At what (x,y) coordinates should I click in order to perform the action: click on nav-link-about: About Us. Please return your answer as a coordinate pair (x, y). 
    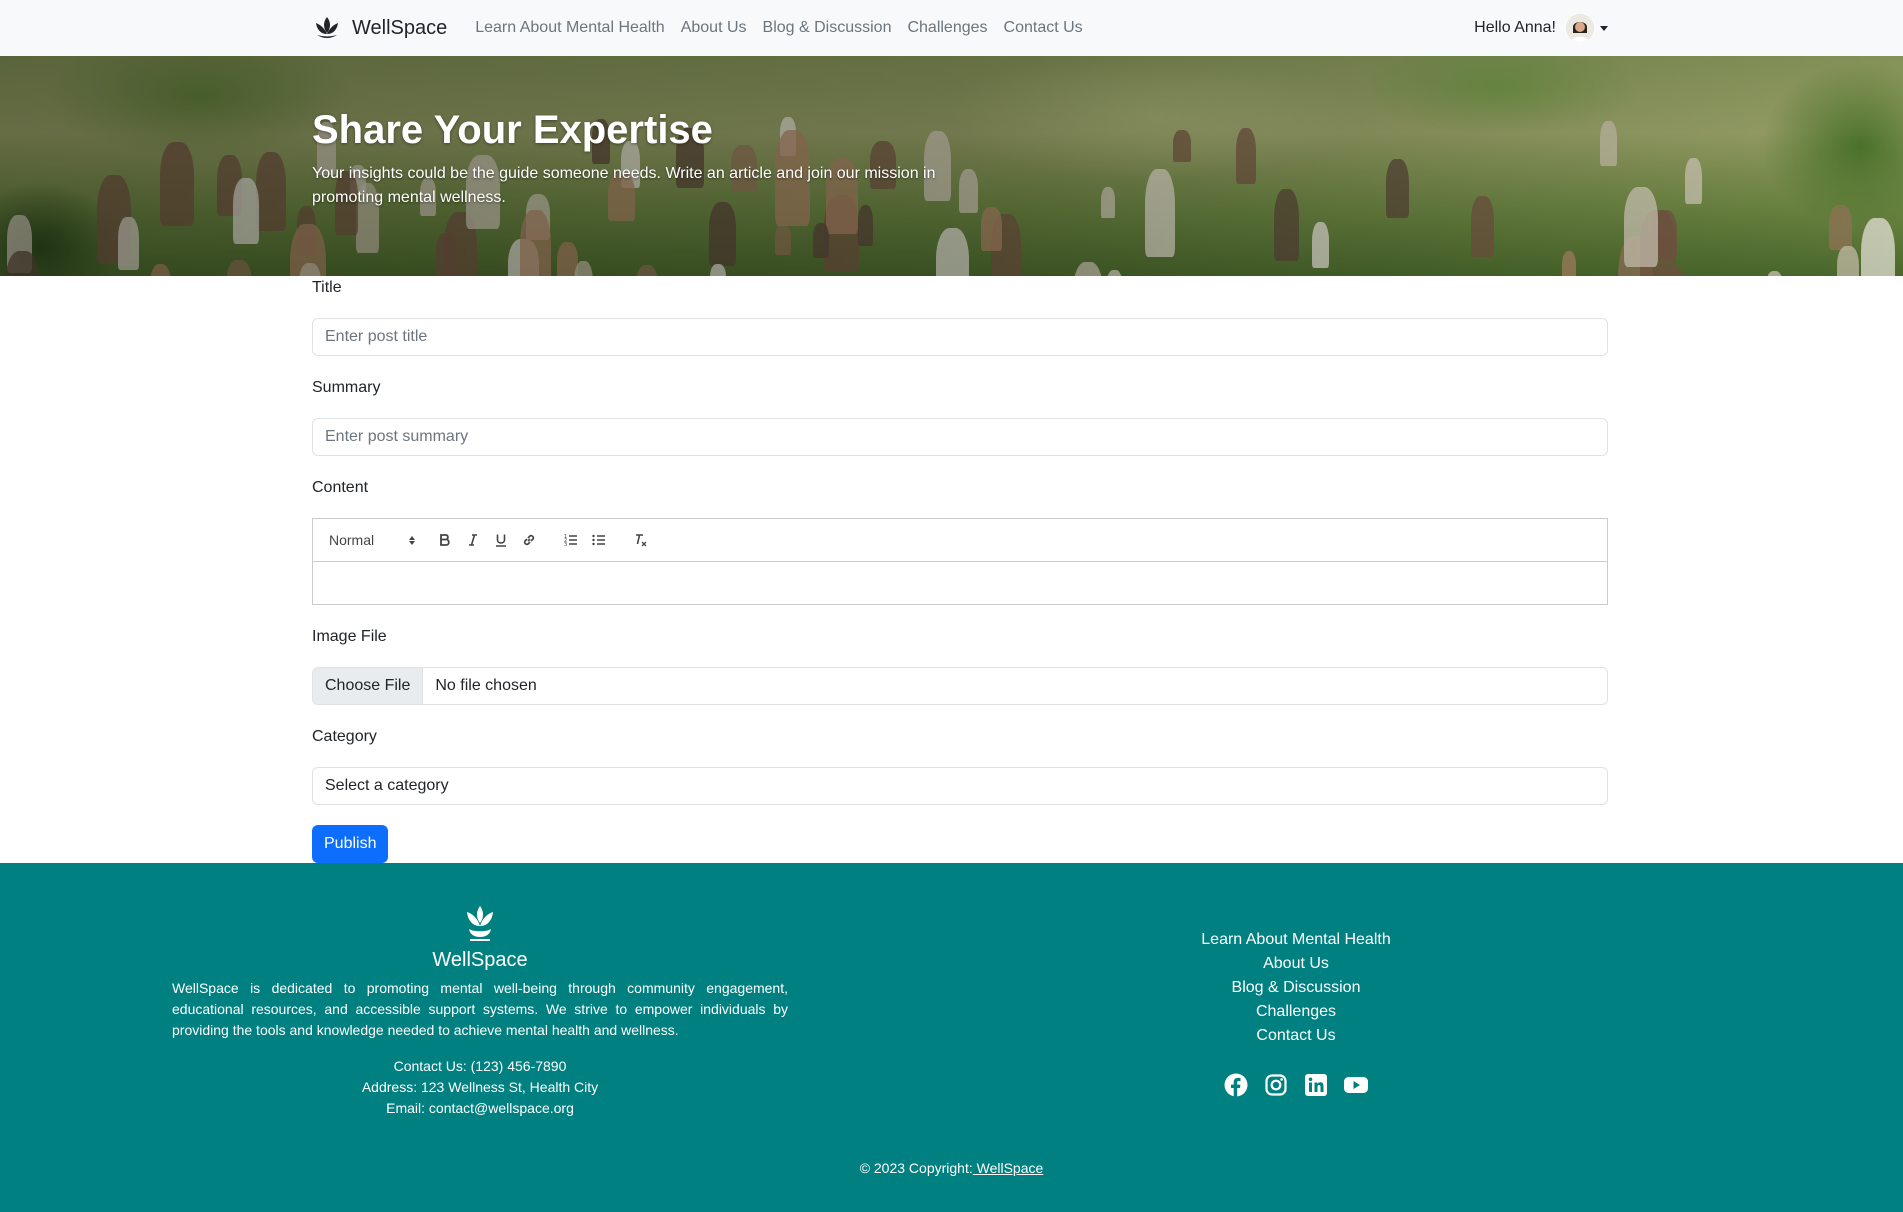
    Looking at the image, I should click on (714, 28).